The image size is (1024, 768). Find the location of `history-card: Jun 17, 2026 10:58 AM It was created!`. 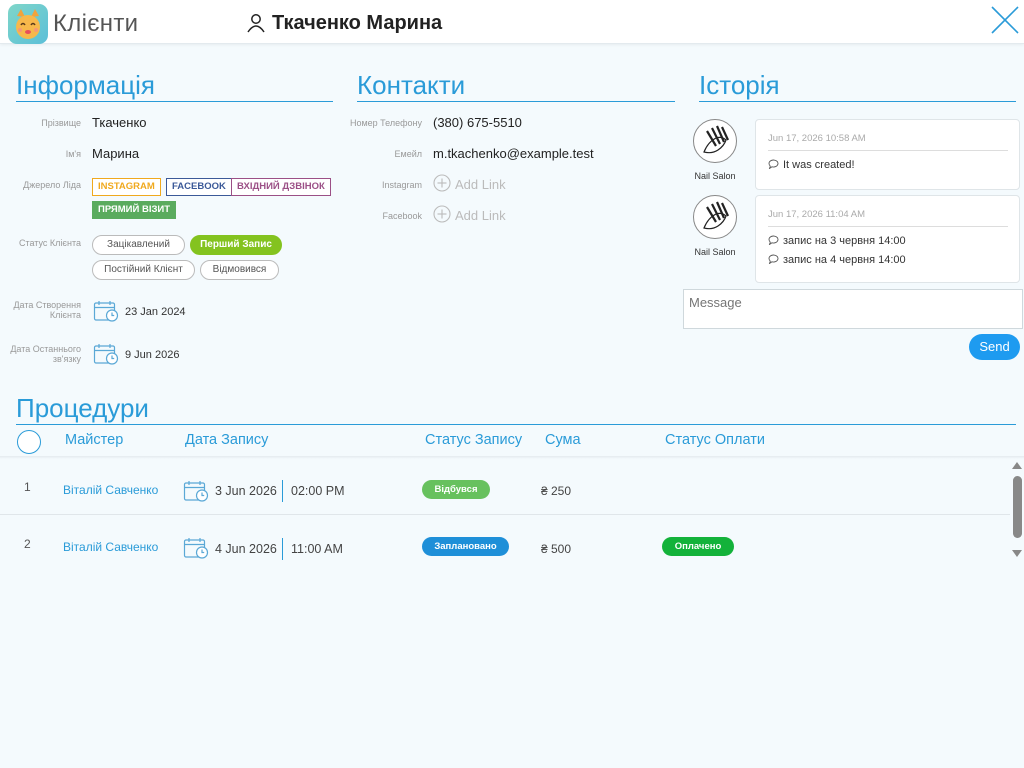

history-card: Jun 17, 2026 10:58 AM It was created! is located at coordinates (887, 154).